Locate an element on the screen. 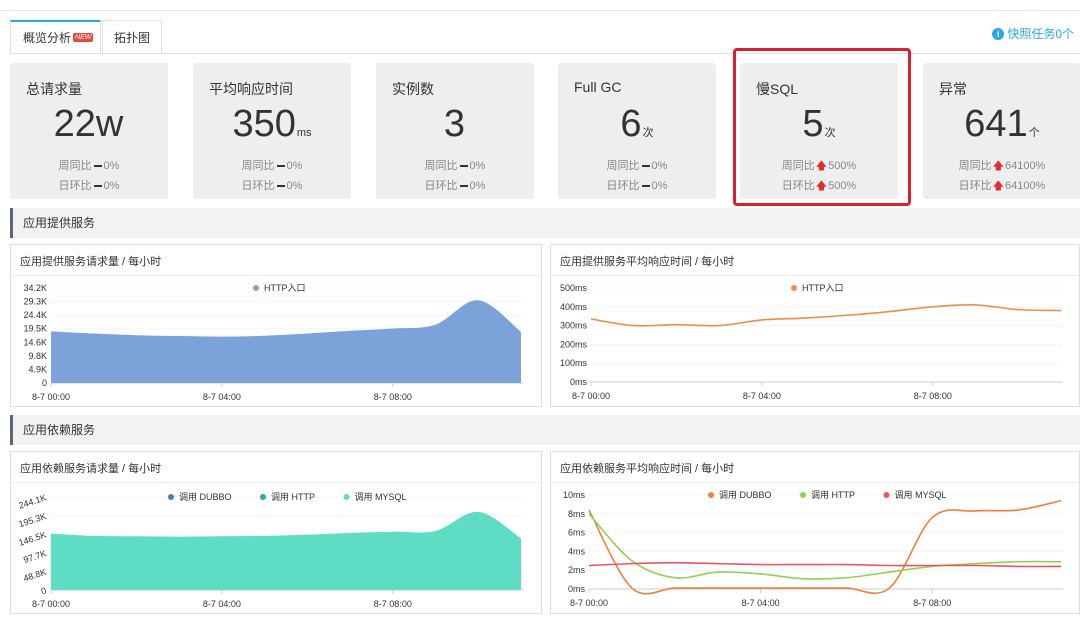 This screenshot has width=1080, height=621. section-dependent-services: 应用依赖服务 is located at coordinates (545, 430).